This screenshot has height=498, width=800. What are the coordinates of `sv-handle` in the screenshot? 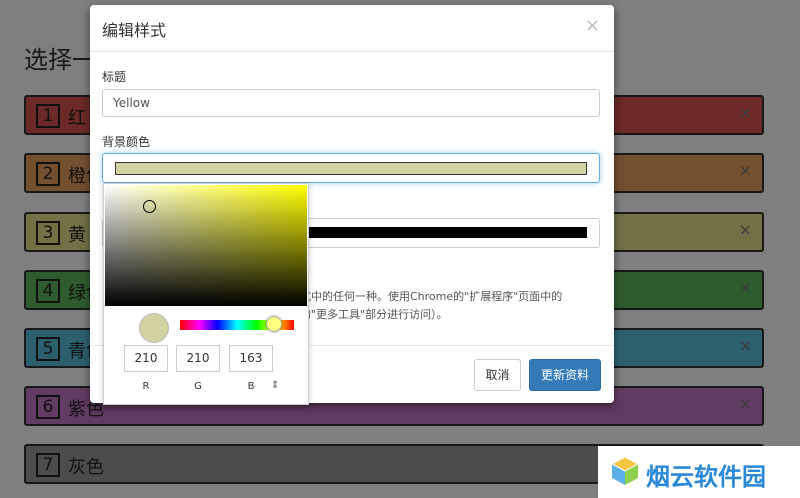 It's located at (149, 206).